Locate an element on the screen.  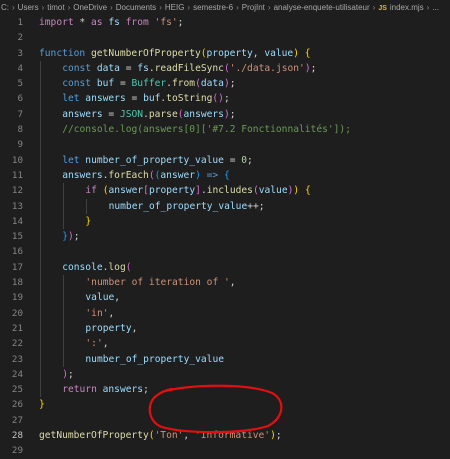
line-number: 28 is located at coordinates (17, 436).